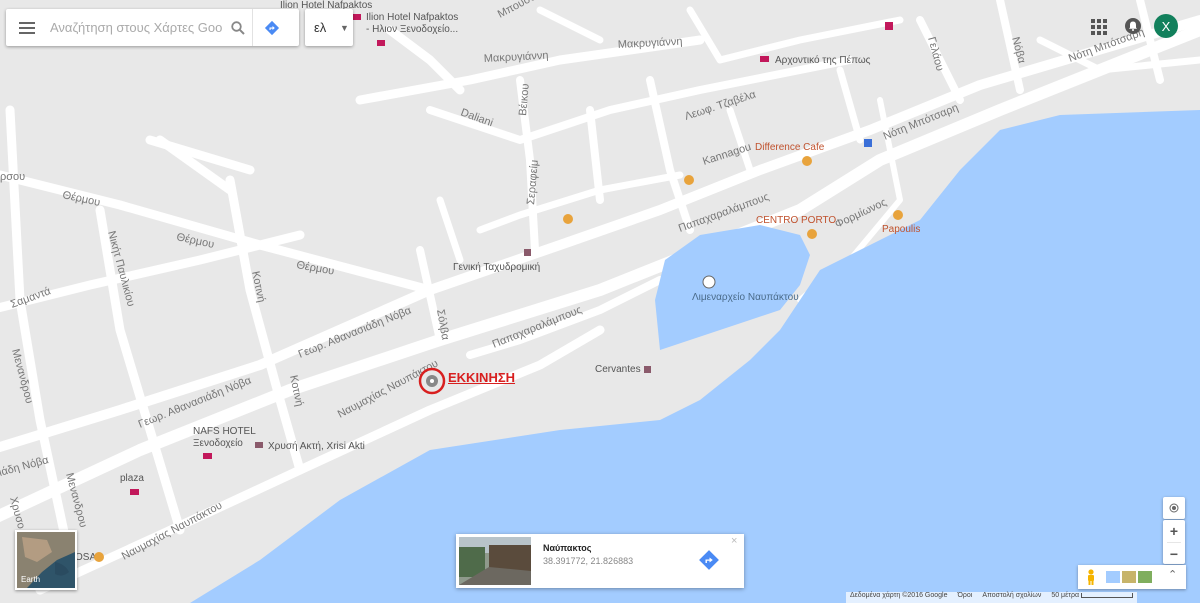  What do you see at coordinates (567, 548) in the screenshot?
I see `card-title: Ναύπακτος` at bounding box center [567, 548].